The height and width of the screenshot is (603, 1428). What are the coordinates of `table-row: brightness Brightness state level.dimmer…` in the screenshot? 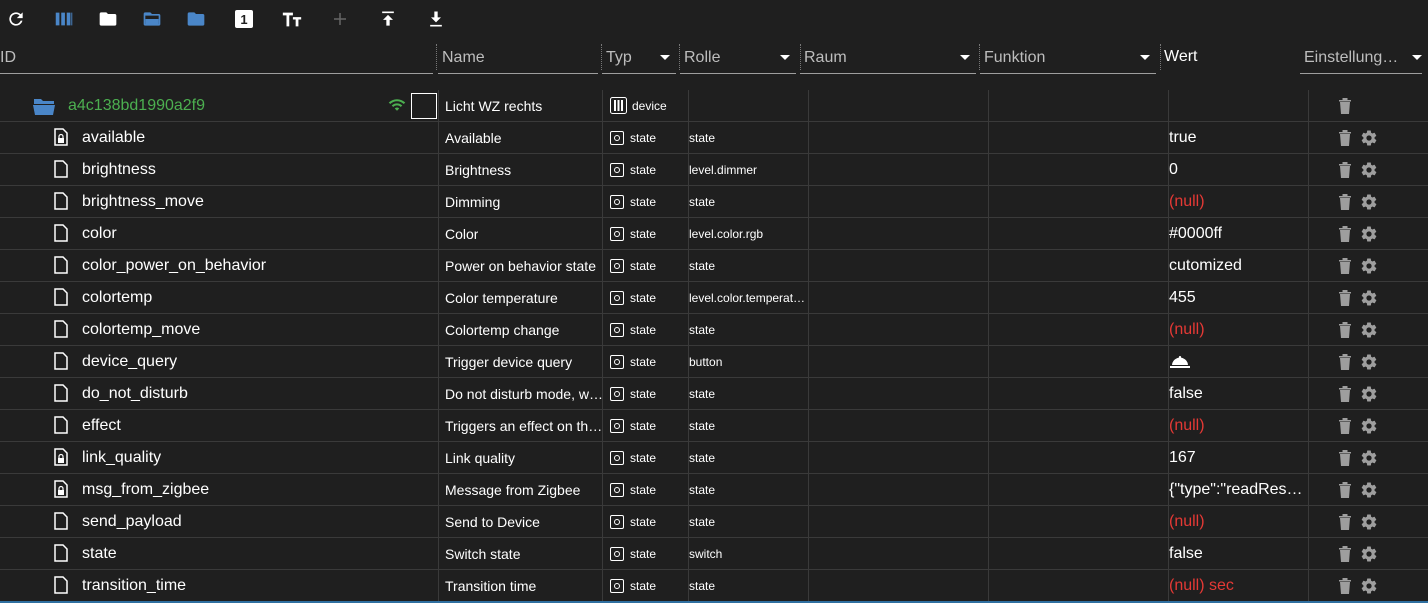 It's located at (714, 170).